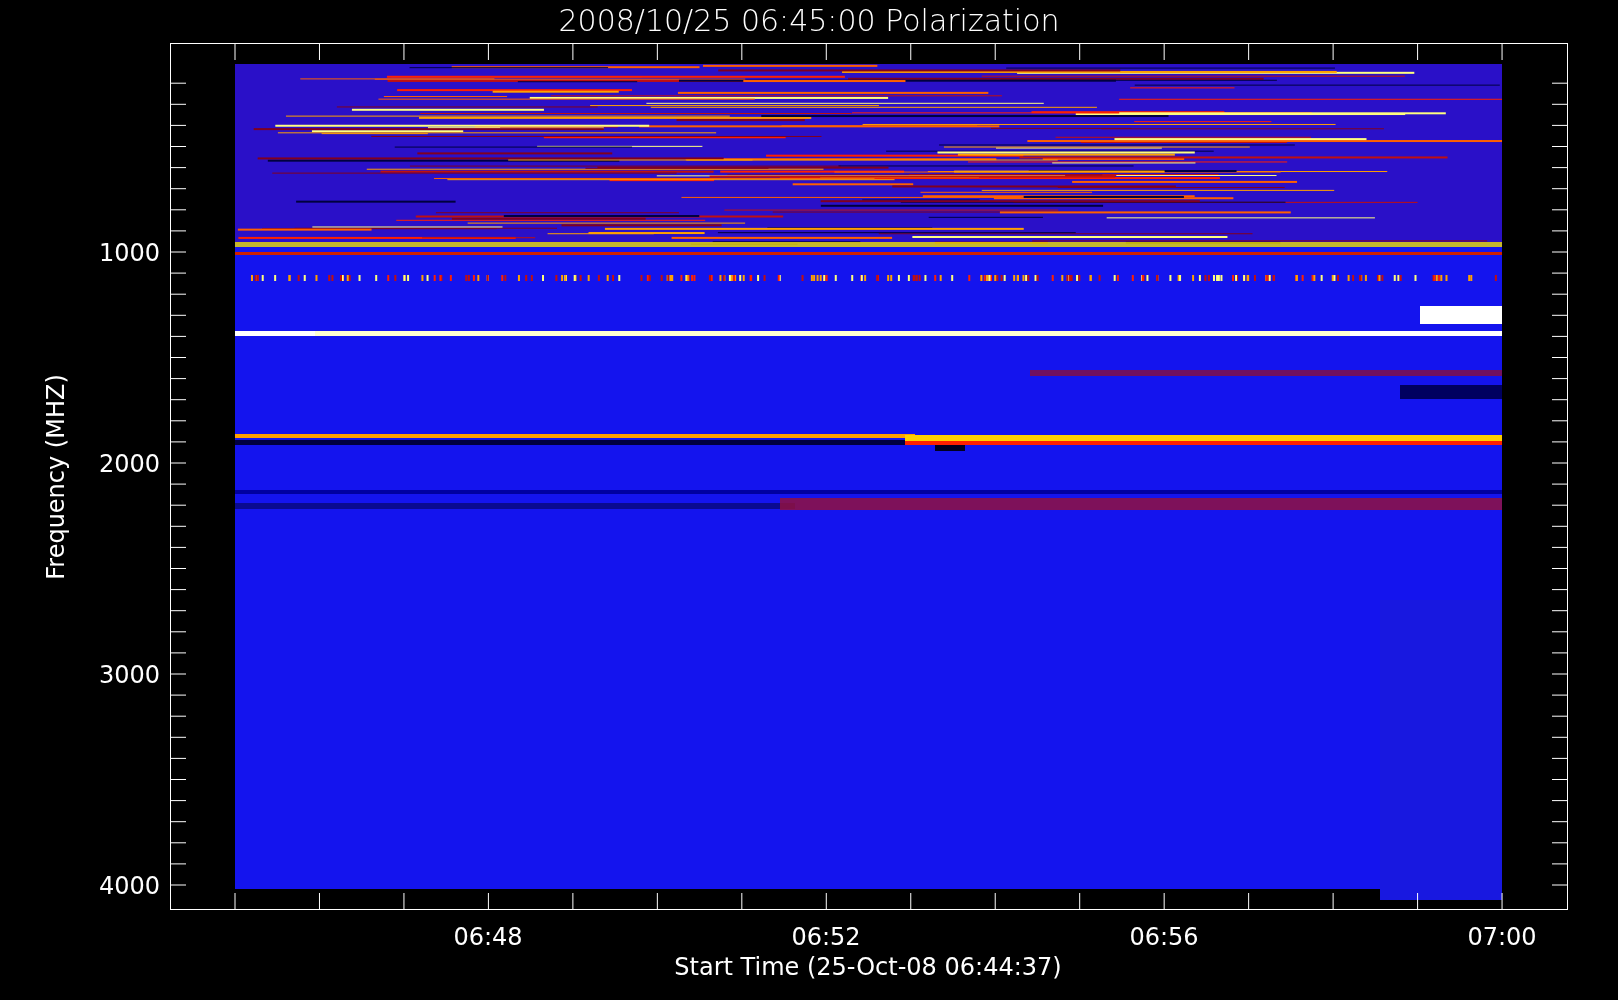  I want to click on x-tick-label: 07:00, so click(1502, 937).